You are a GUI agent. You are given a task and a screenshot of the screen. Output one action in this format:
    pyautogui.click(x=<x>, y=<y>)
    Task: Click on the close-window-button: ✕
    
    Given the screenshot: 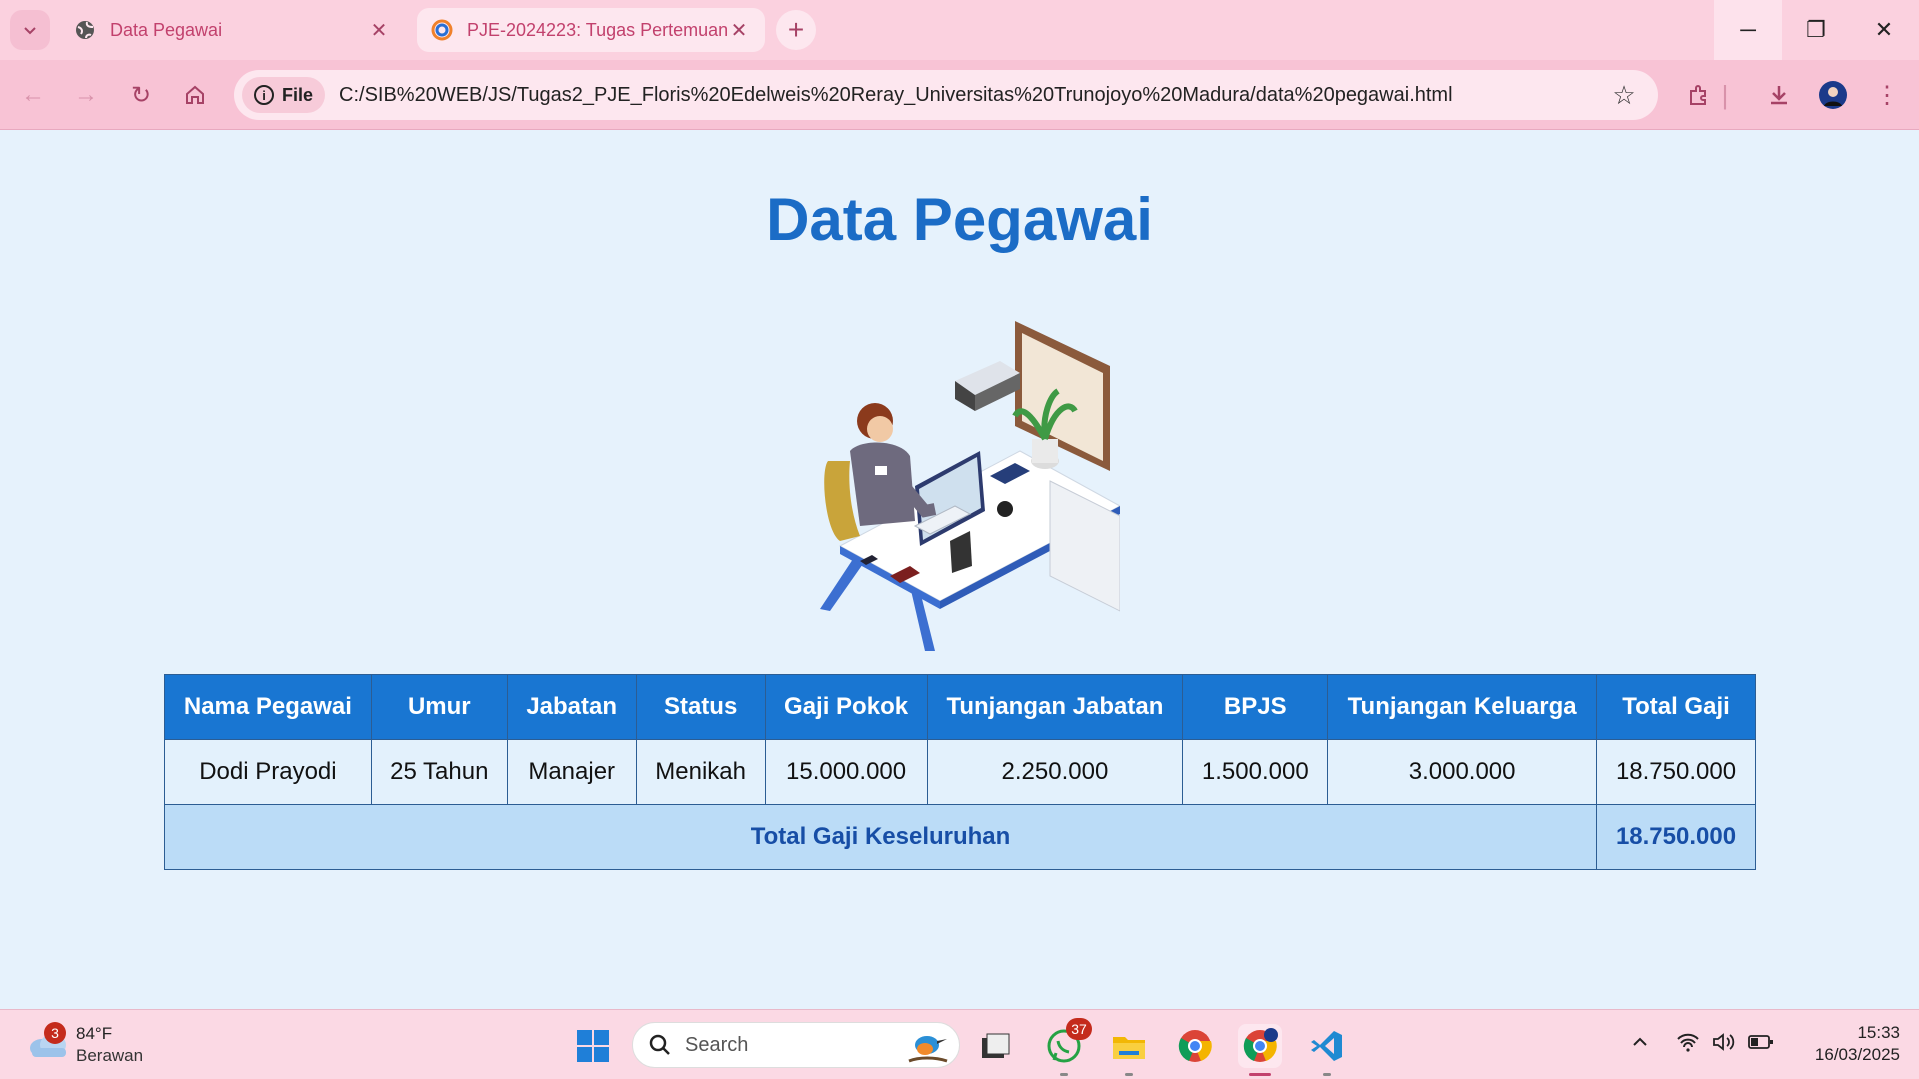 What is the action you would take?
    pyautogui.click(x=1884, y=30)
    